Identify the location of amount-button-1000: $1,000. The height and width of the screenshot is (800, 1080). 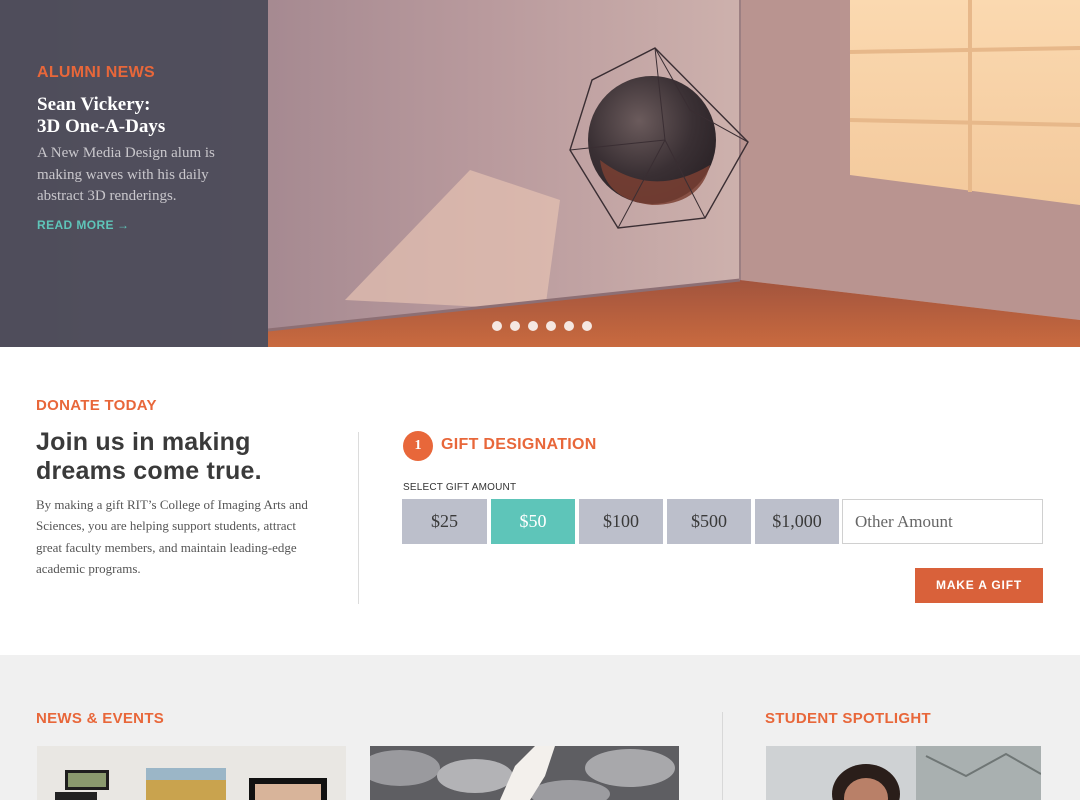
(797, 521).